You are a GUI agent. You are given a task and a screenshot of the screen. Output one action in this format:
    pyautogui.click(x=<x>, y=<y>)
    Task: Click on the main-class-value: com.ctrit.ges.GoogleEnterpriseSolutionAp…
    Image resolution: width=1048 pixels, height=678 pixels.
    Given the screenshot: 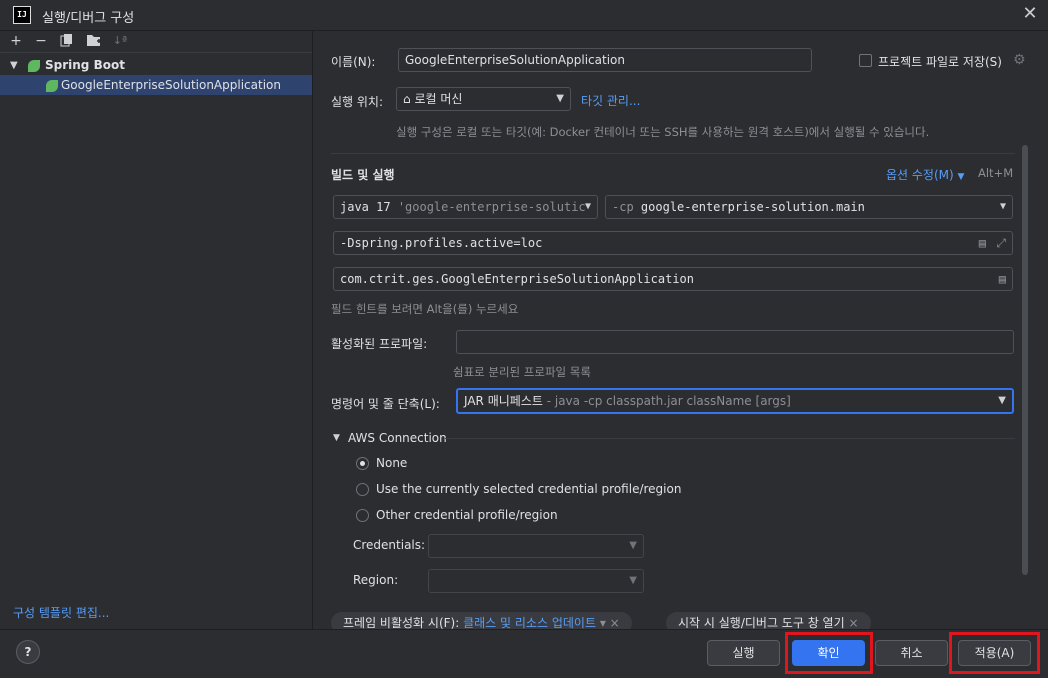 What is the action you would take?
    pyautogui.click(x=517, y=279)
    